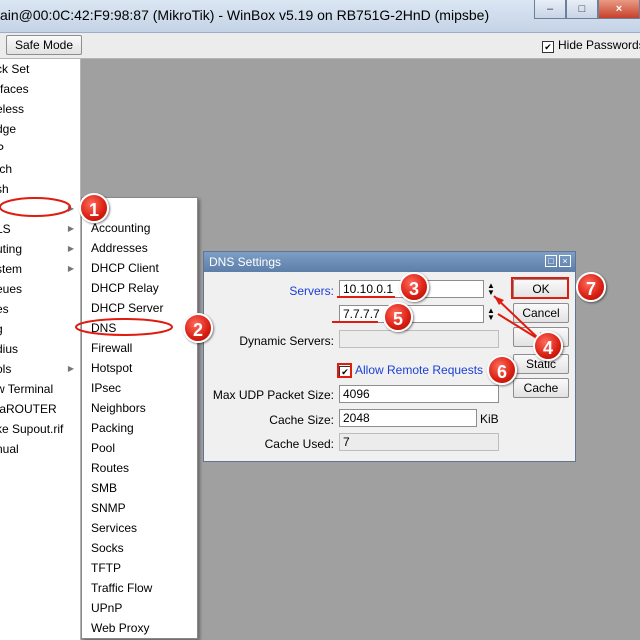 Image resolution: width=640 pixels, height=640 pixels. I want to click on dynamic-servers-field, so click(419, 339).